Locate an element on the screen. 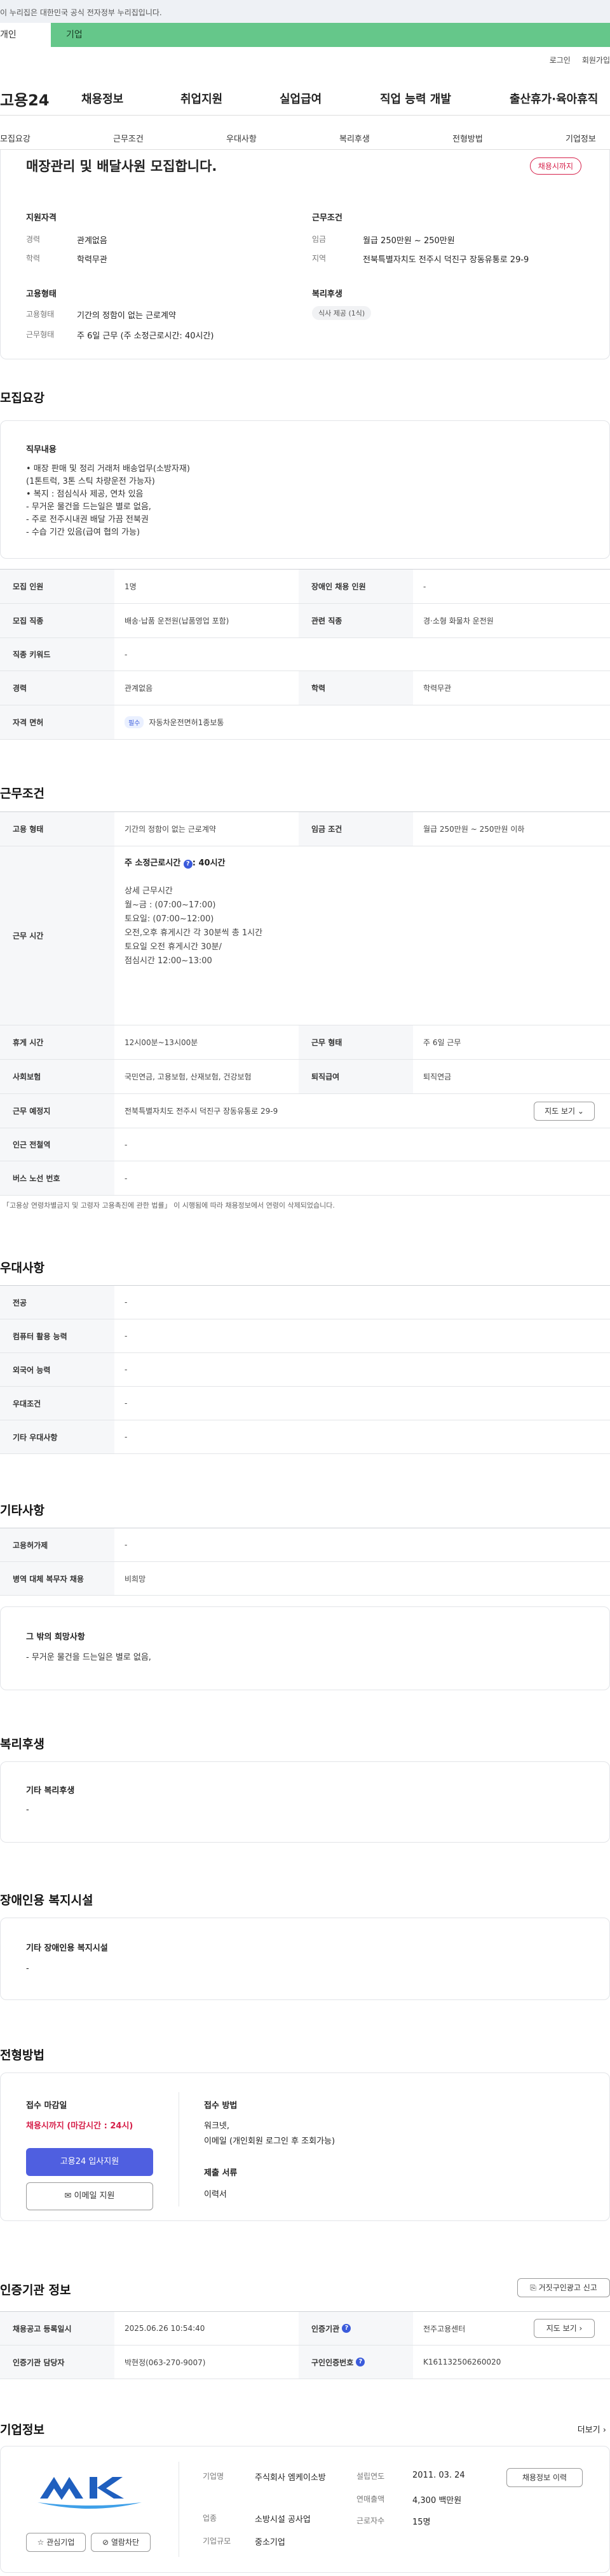  tab-personal: 개인 is located at coordinates (25, 35).